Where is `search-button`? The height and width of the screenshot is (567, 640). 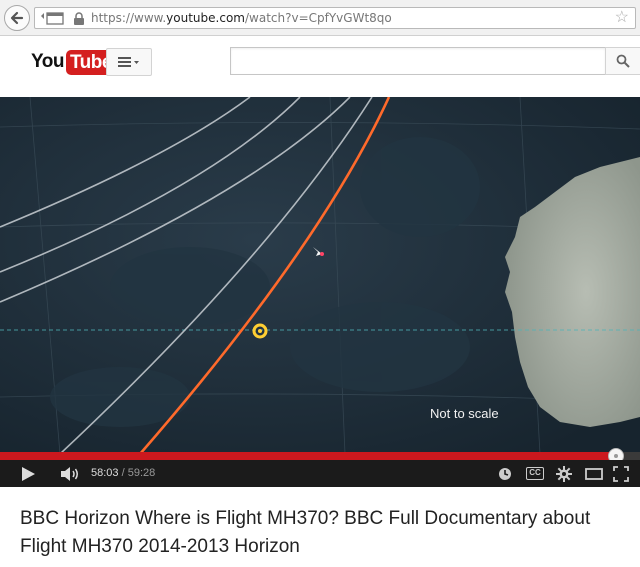
search-button is located at coordinates (622, 61).